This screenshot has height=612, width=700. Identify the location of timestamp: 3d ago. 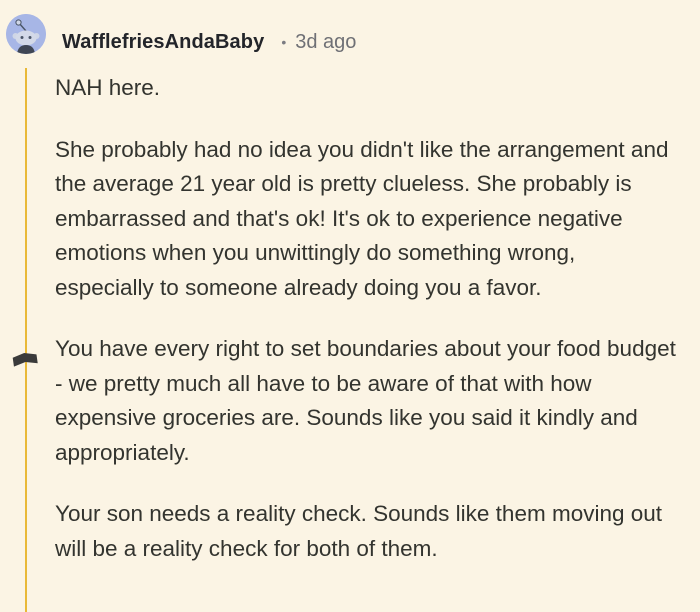
(326, 41).